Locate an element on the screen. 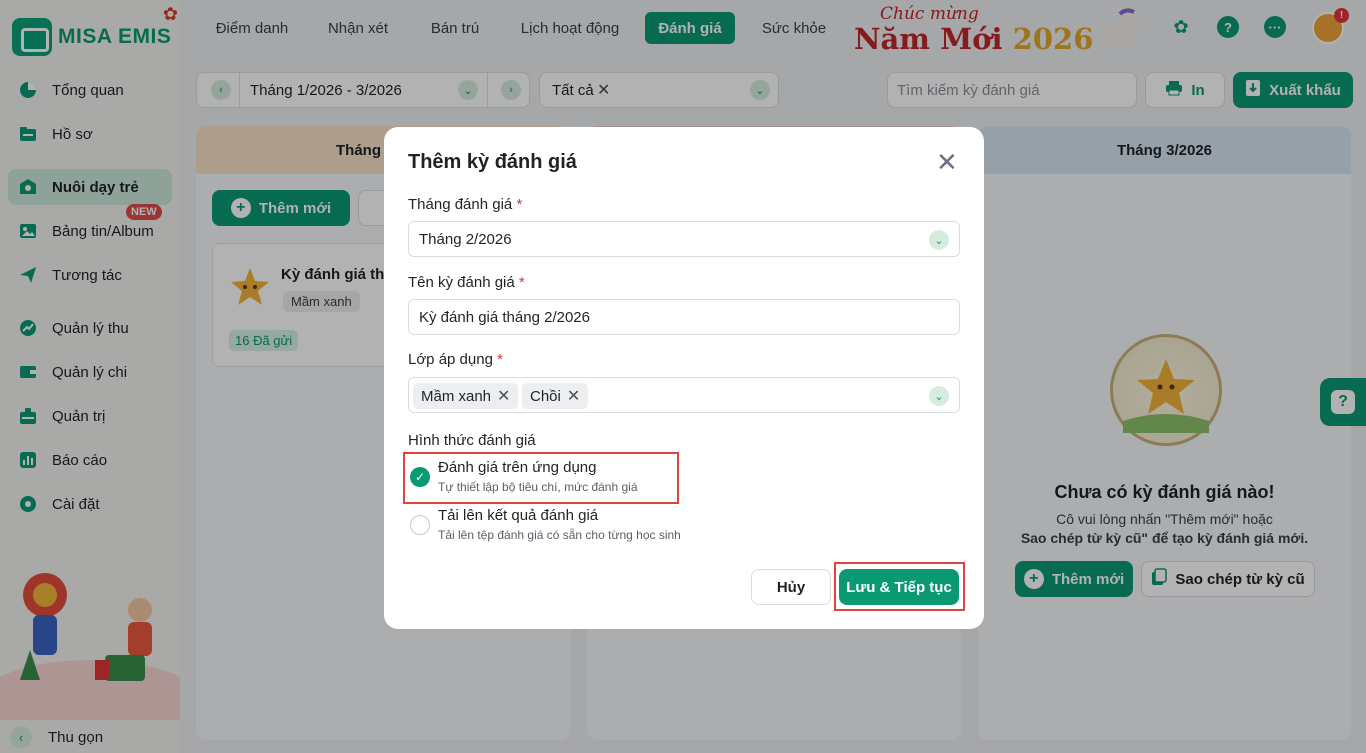 The image size is (1366, 753). option-in-app-title: Đánh giá trên ứng dụng is located at coordinates (517, 467).